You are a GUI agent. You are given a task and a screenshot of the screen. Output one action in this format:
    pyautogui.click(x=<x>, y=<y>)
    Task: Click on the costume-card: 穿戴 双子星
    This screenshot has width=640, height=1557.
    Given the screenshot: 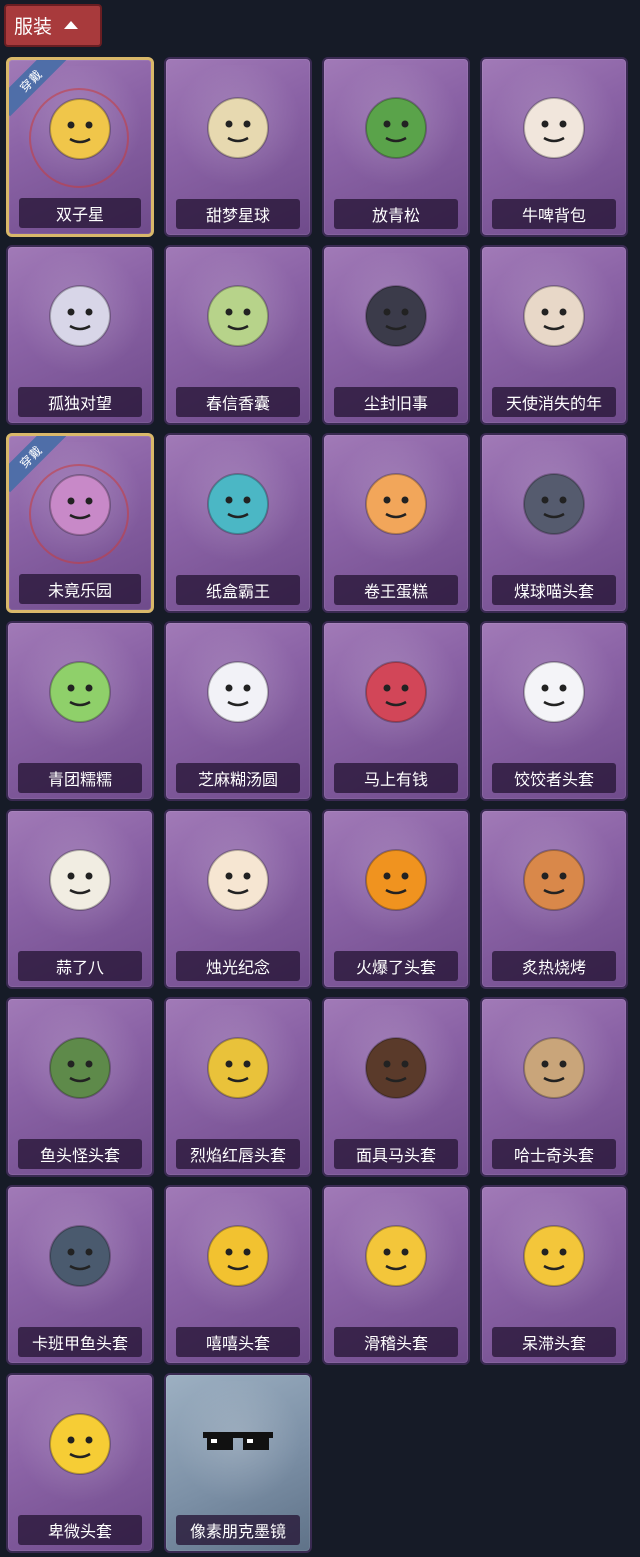 What is the action you would take?
    pyautogui.click(x=80, y=147)
    